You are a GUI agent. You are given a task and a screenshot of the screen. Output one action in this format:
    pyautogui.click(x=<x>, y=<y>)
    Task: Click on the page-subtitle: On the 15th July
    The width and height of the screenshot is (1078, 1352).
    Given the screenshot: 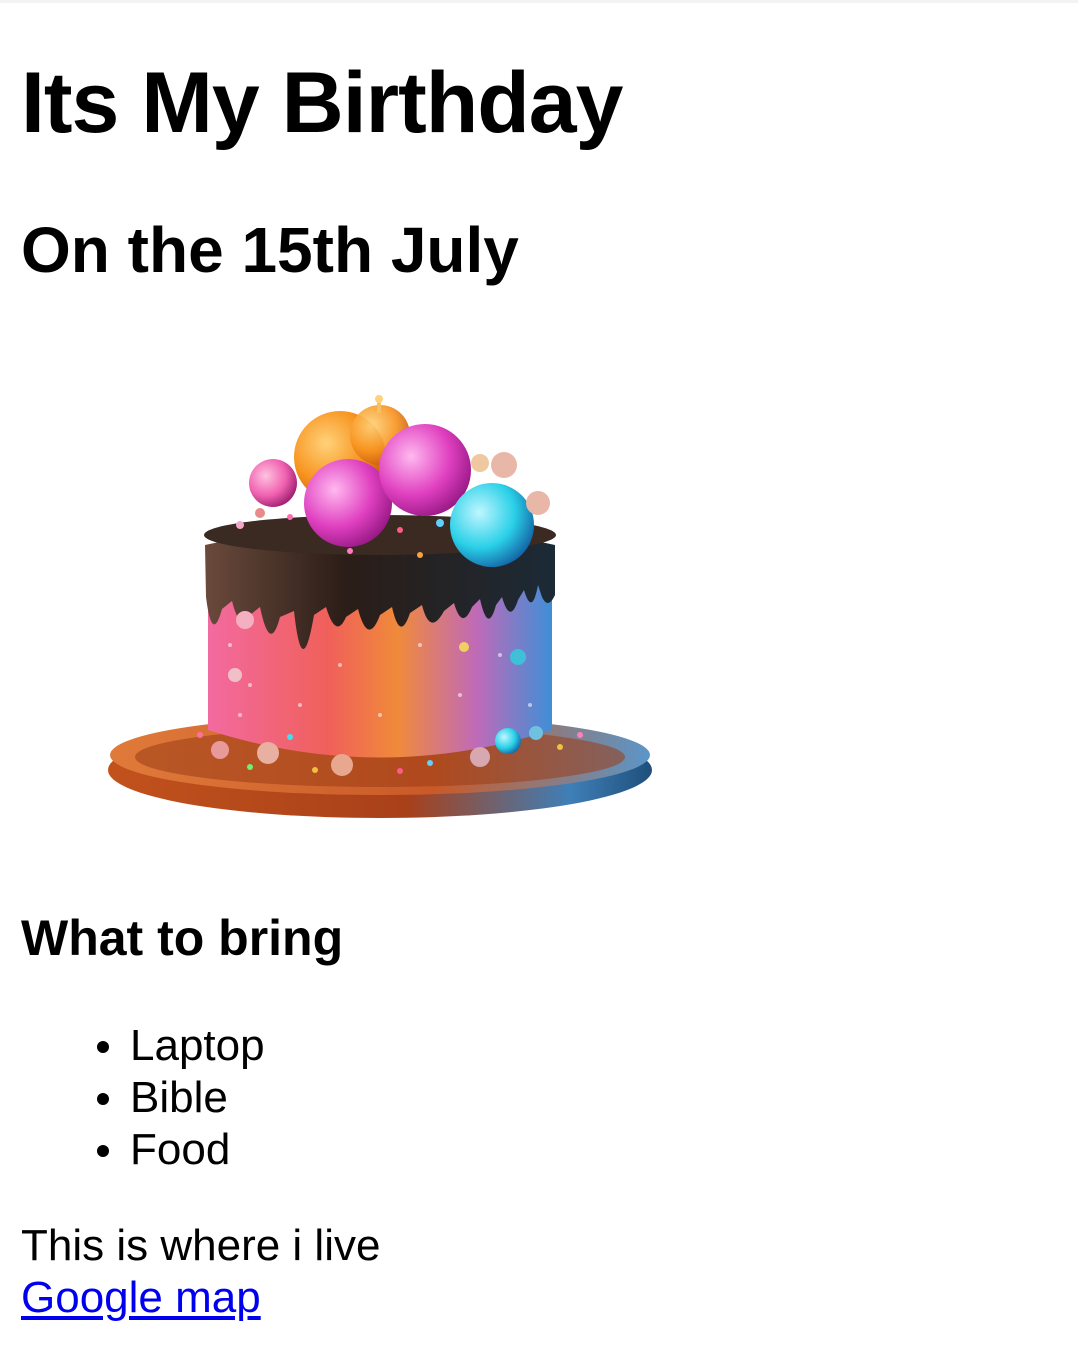 What is the action you would take?
    pyautogui.click(x=270, y=250)
    